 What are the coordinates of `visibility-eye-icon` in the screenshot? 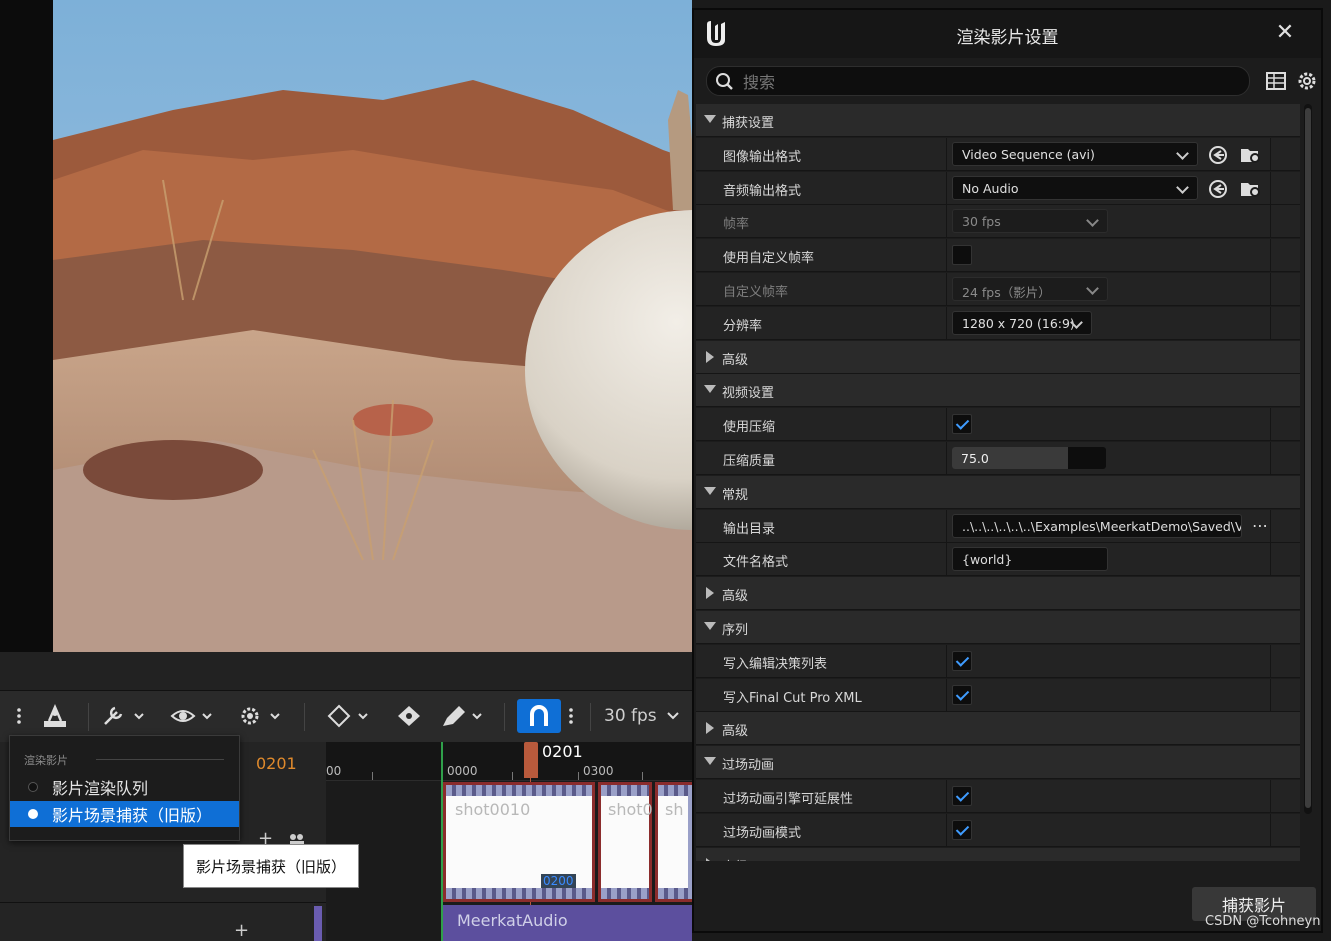 It's located at (192, 716).